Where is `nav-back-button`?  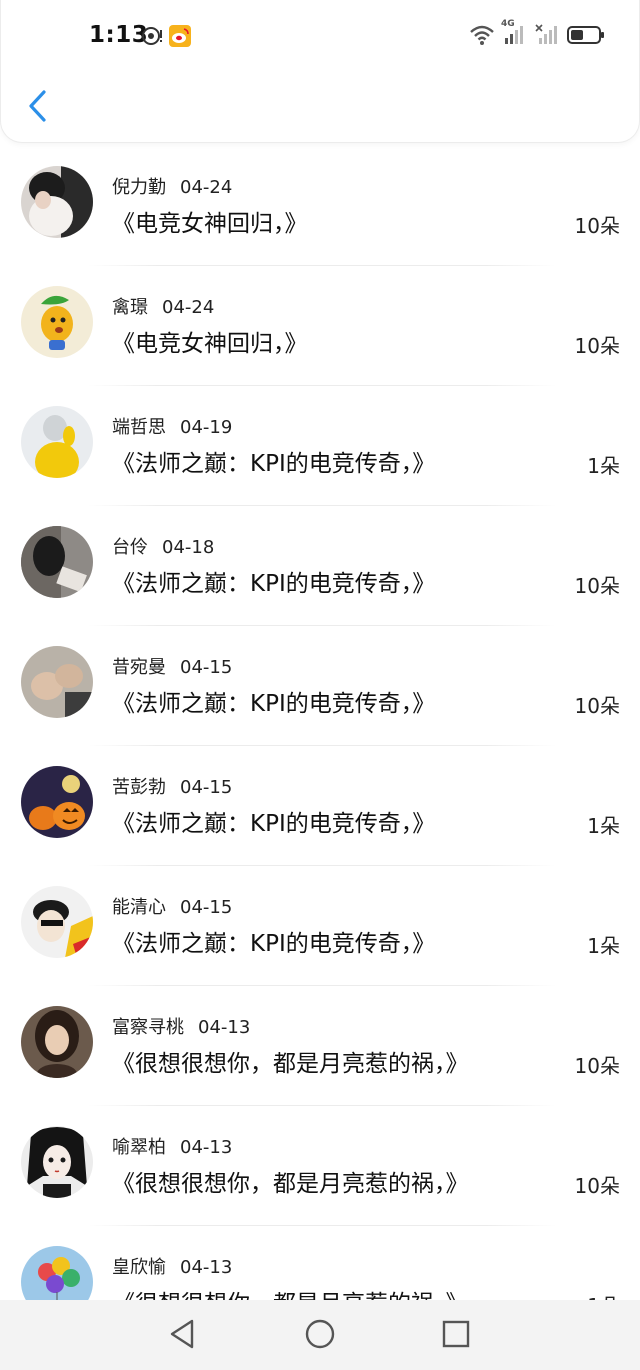 nav-back-button is located at coordinates (182, 1336).